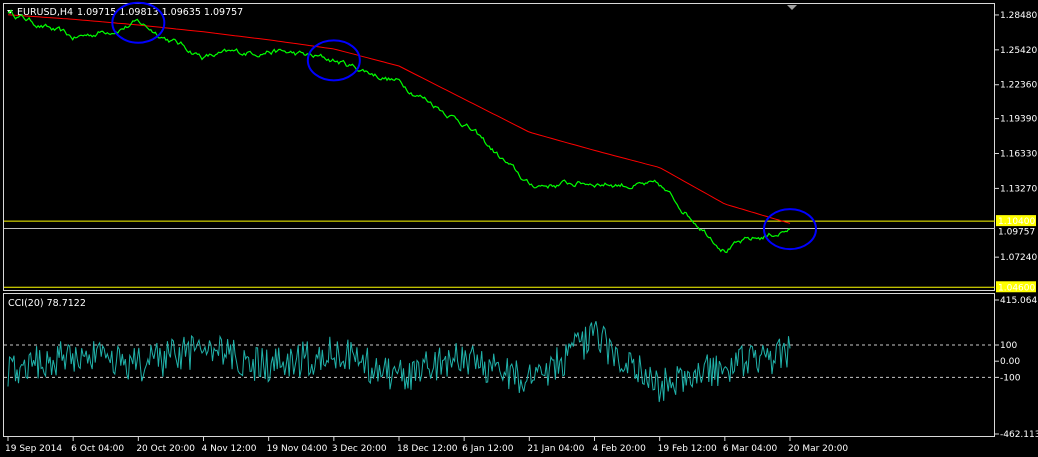 This screenshot has width=1038, height=457. Describe the element at coordinates (1018, 189) in the screenshot. I see `price-tick-label: 1.13270` at that location.